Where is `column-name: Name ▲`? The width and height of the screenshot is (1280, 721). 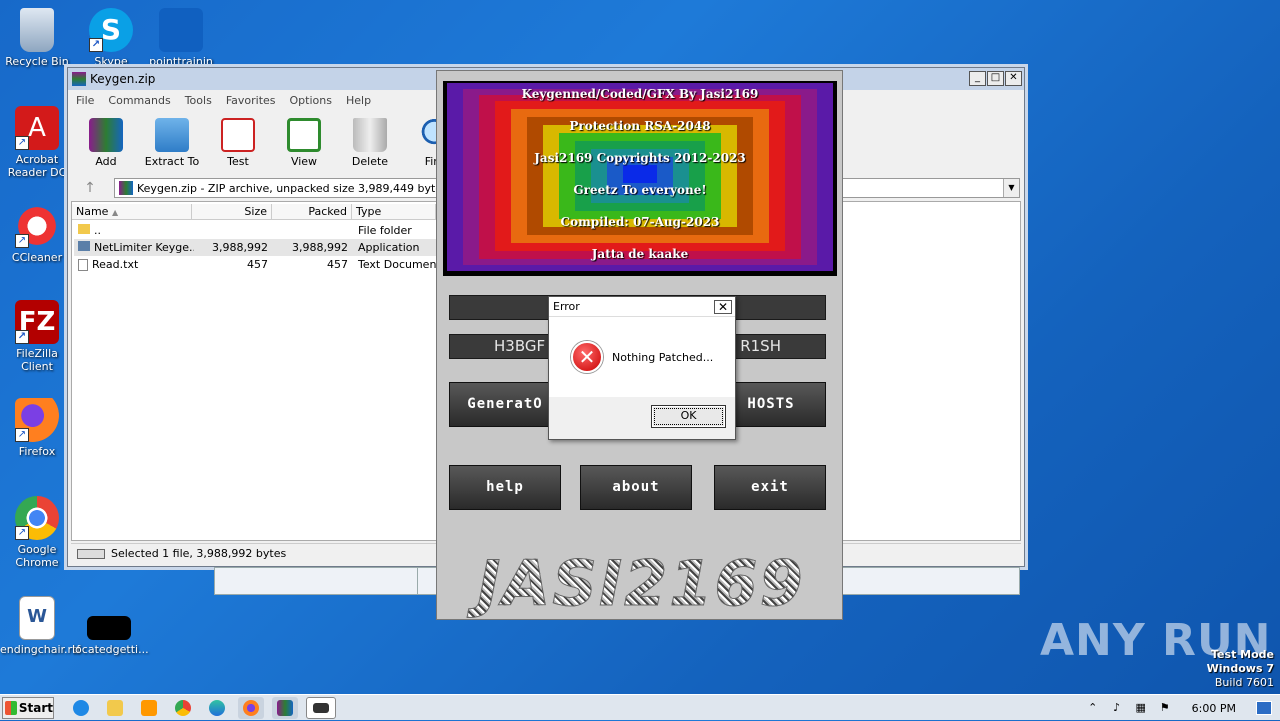 column-name: Name ▲ is located at coordinates (132, 212).